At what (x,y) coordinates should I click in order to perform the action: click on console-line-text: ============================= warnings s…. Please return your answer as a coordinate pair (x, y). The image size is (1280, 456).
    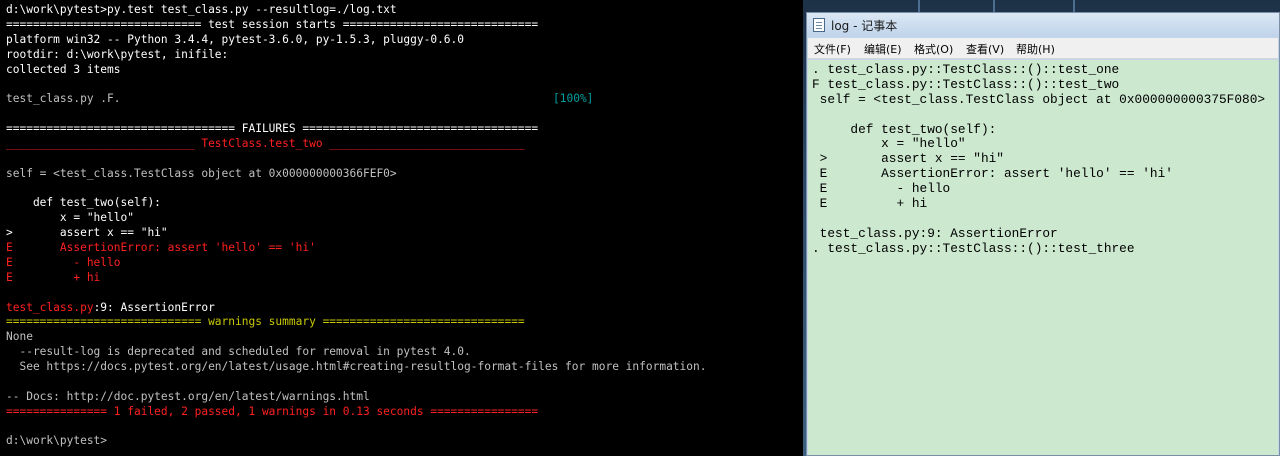
    Looking at the image, I should click on (265, 322).